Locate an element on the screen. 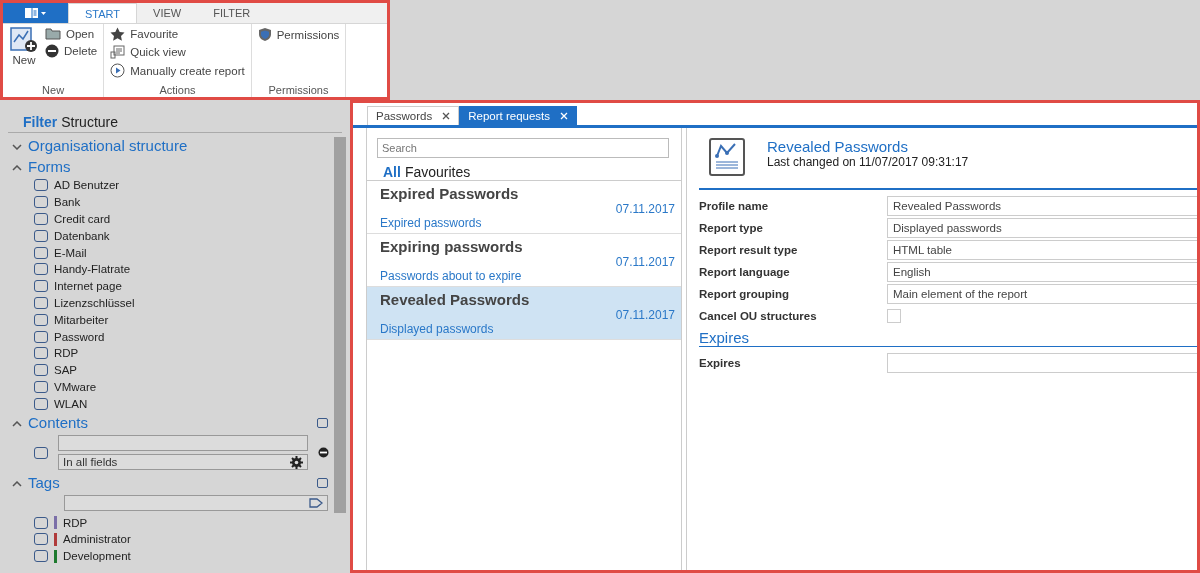 The image size is (1200, 573). shield-icon is located at coordinates (264, 34).